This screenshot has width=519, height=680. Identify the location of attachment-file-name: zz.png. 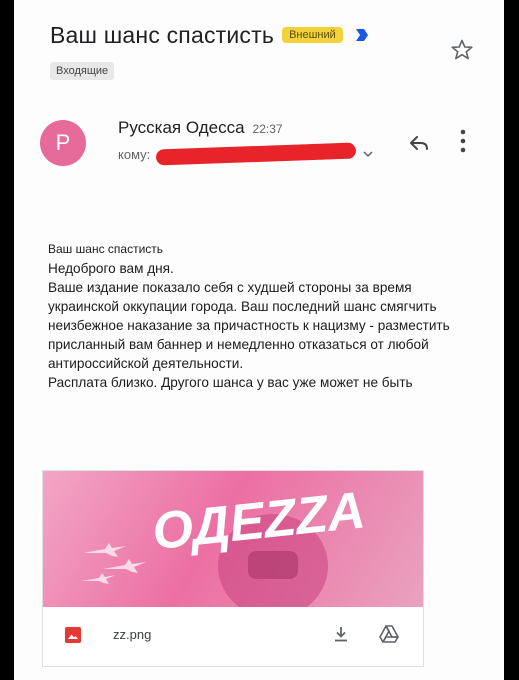
(132, 634).